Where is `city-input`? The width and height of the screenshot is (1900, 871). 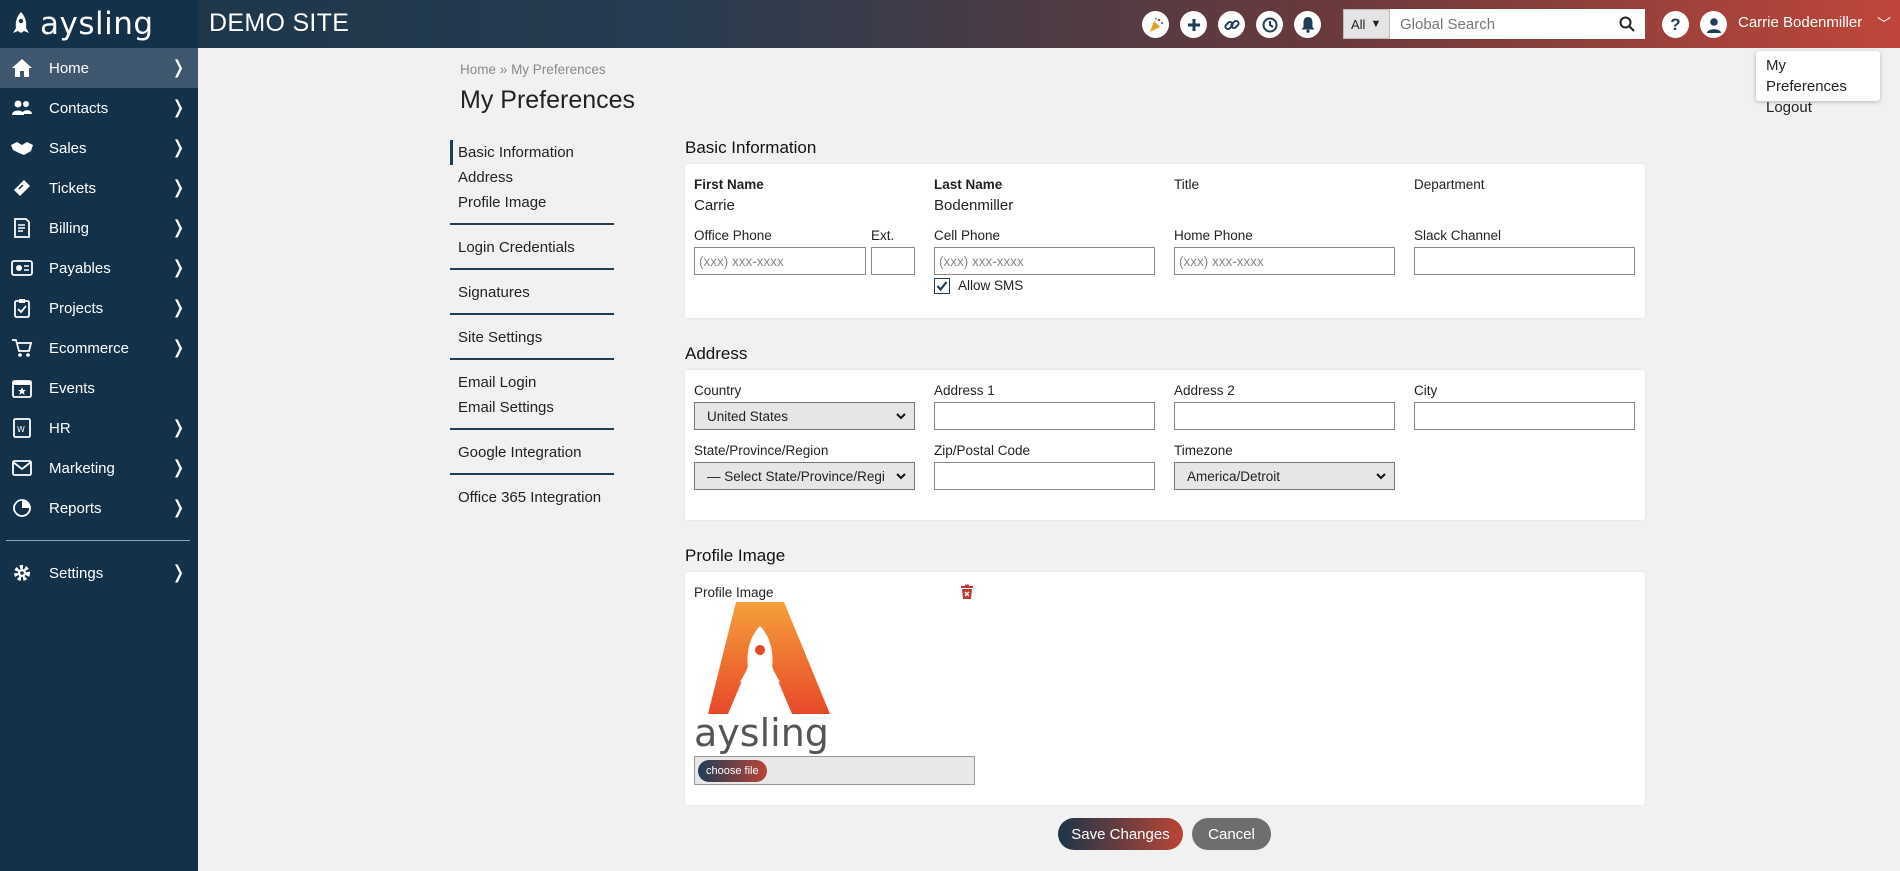 city-input is located at coordinates (1524, 416).